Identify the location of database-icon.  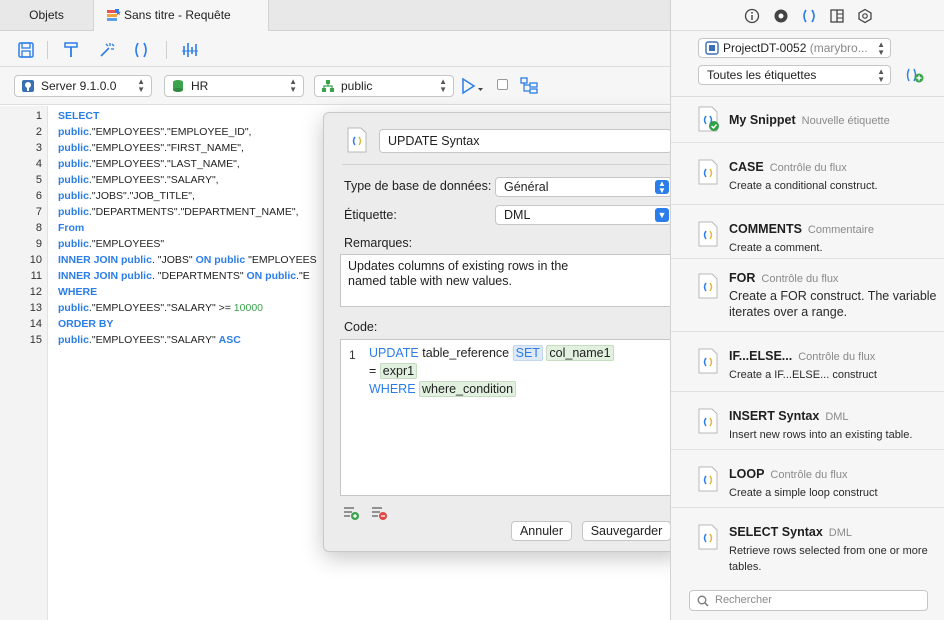
(178, 86).